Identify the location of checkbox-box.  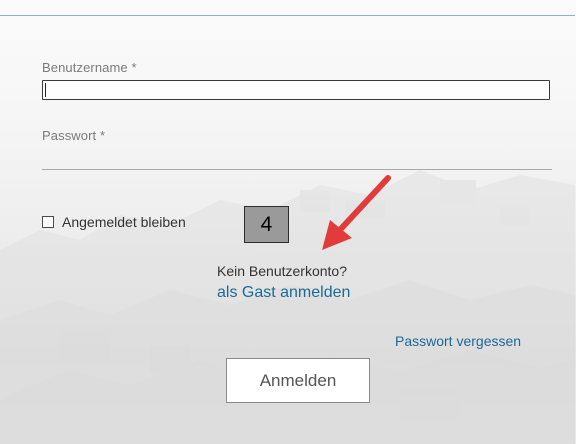
(48, 222).